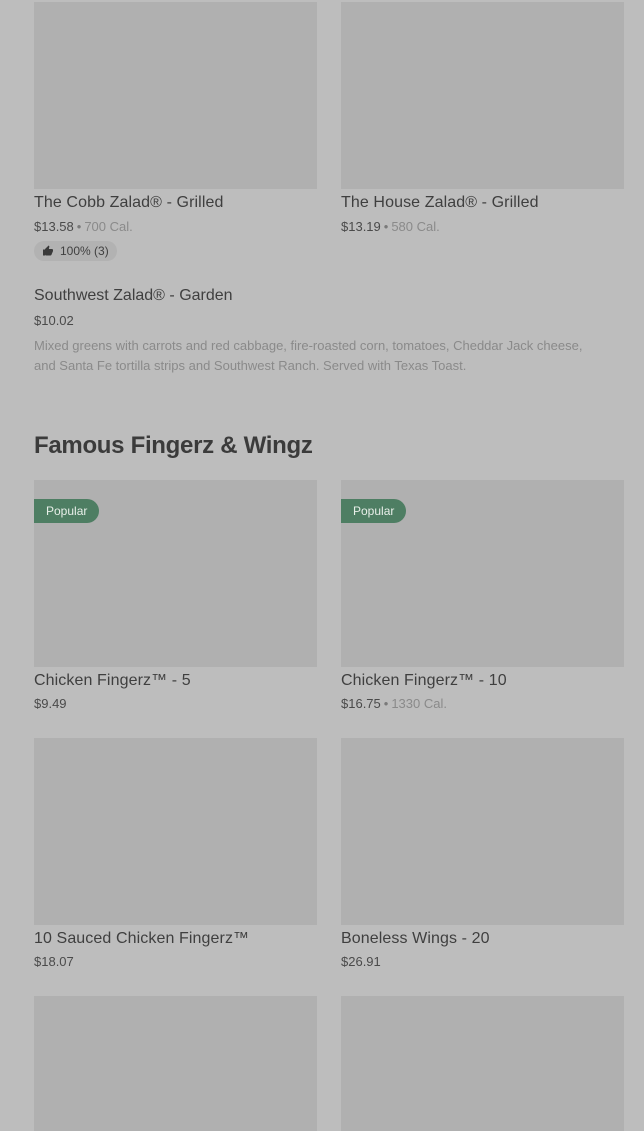  I want to click on item-price: $18.07, so click(54, 961).